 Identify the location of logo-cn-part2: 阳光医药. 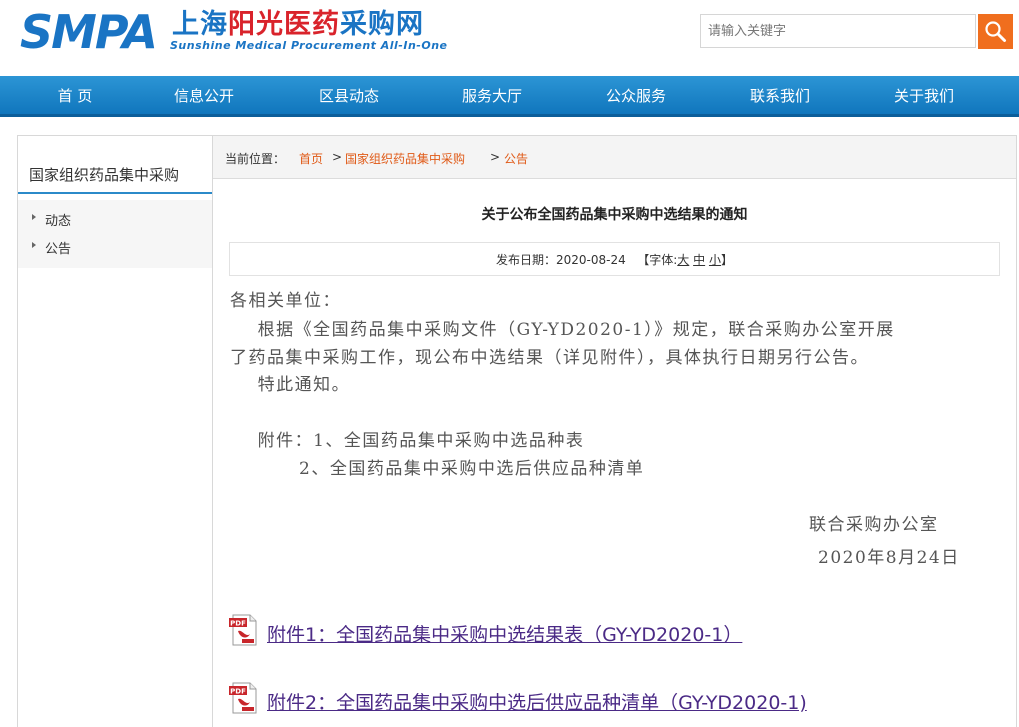
(284, 24).